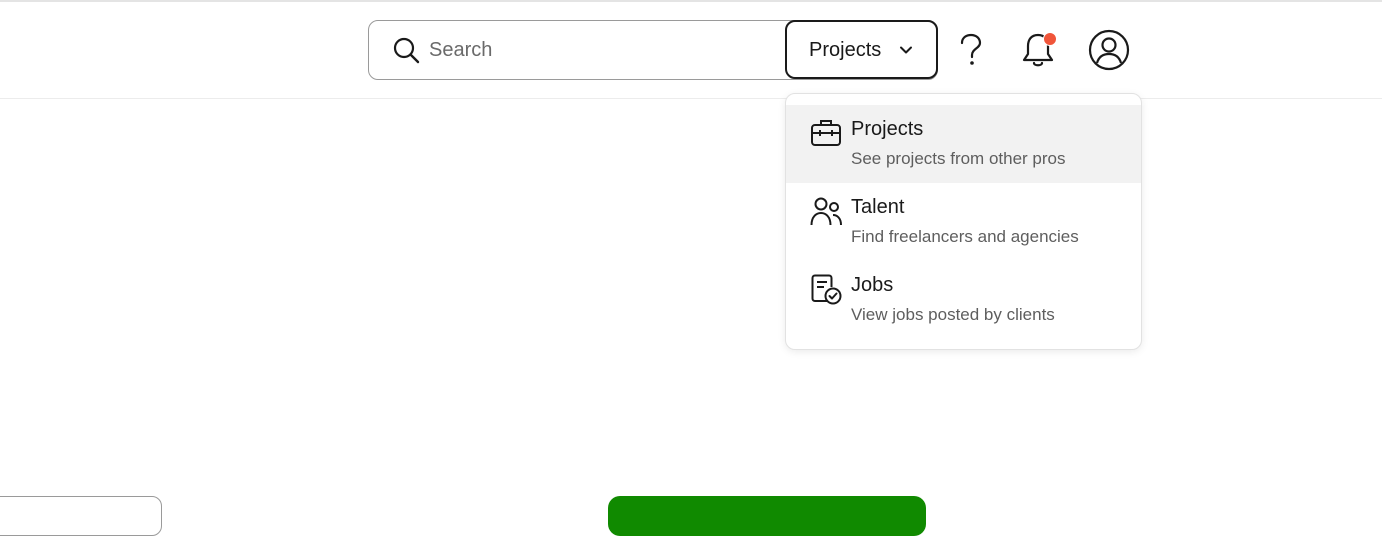 The image size is (1382, 536). I want to click on avatar-icon, so click(1109, 50).